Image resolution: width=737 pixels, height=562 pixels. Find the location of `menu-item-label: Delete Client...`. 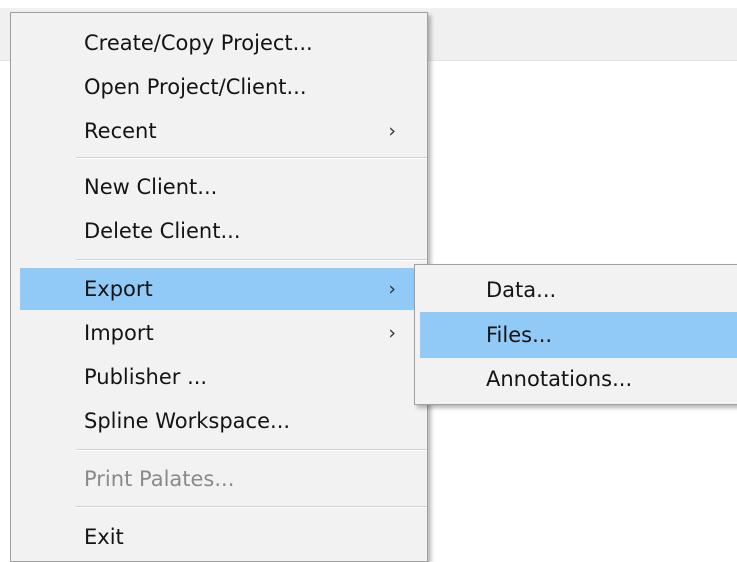

menu-item-label: Delete Client... is located at coordinates (162, 231).